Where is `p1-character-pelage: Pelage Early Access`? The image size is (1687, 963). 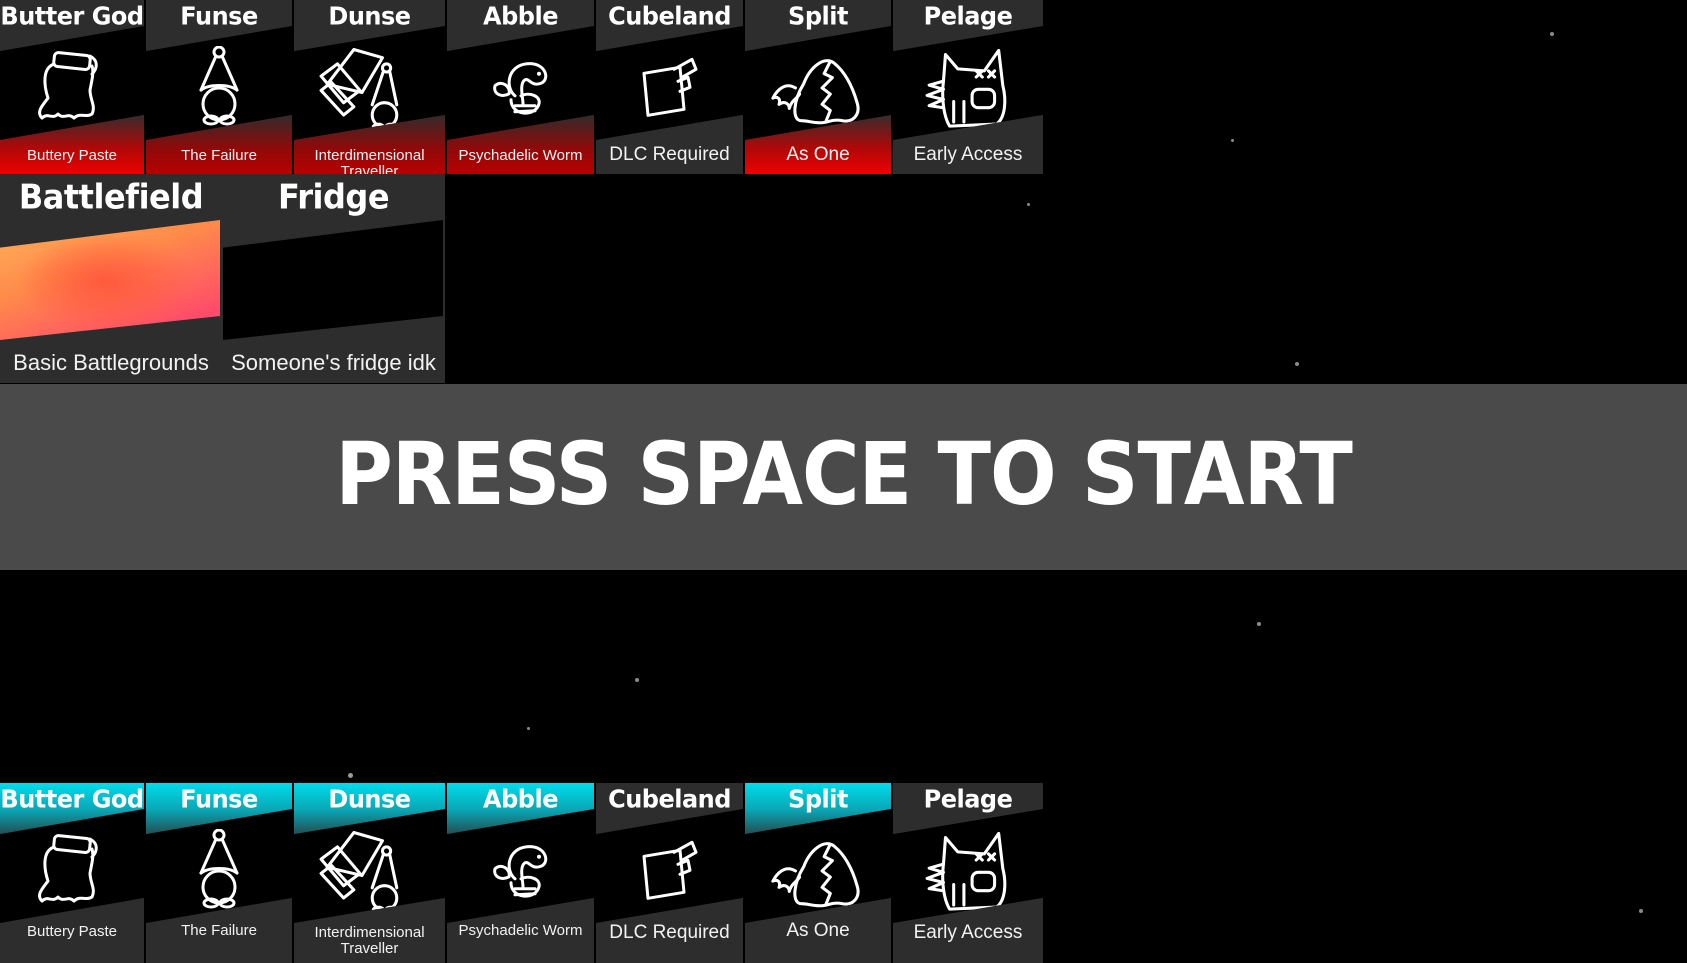 p1-character-pelage: Pelage Early Access is located at coordinates (968, 87).